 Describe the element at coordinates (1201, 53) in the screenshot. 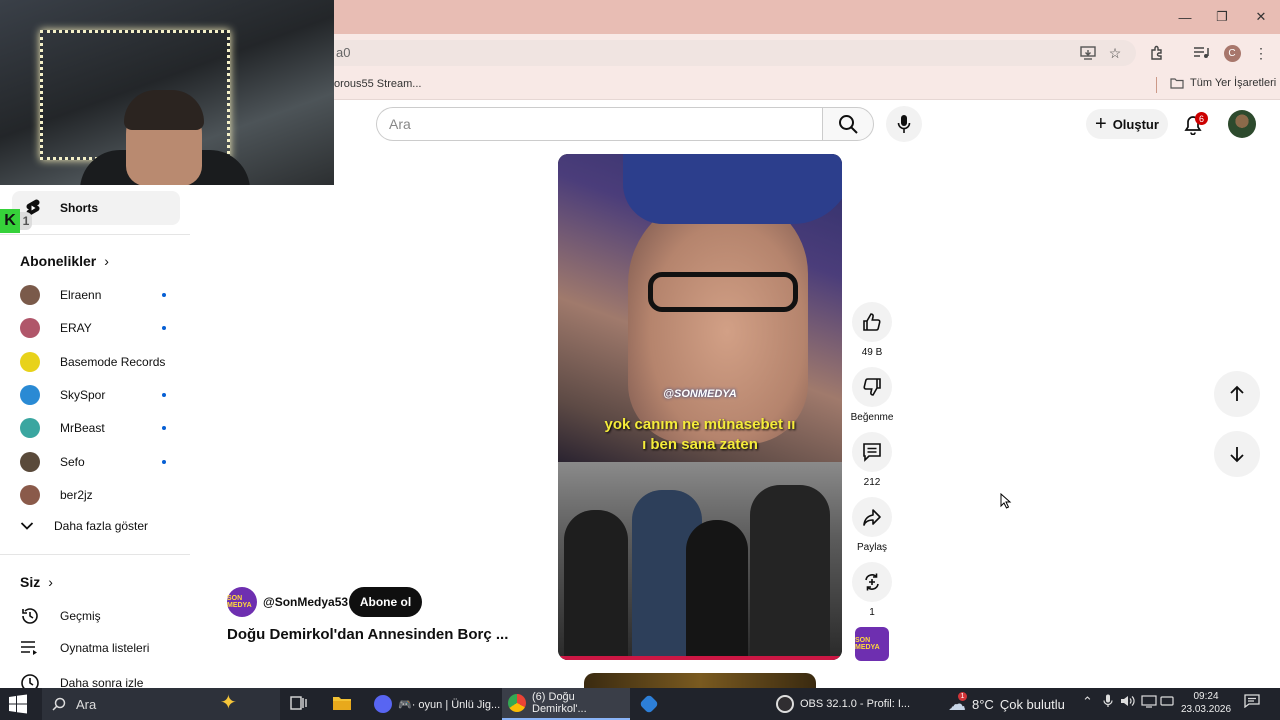

I see `media-control-icon` at that location.